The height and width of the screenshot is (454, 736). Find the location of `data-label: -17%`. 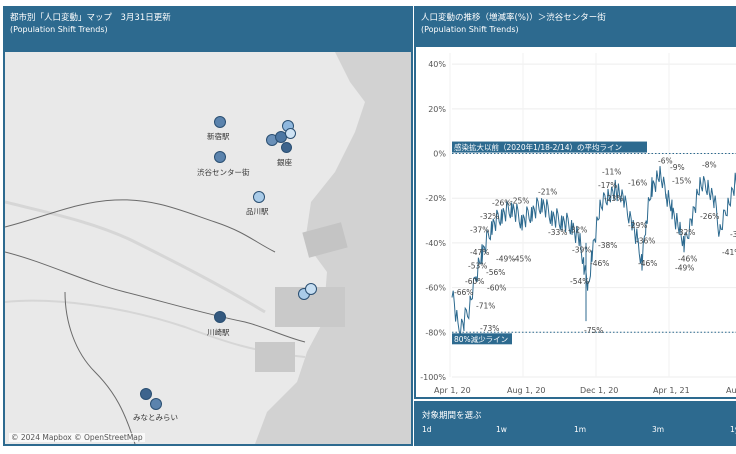

data-label: -17% is located at coordinates (607, 185).